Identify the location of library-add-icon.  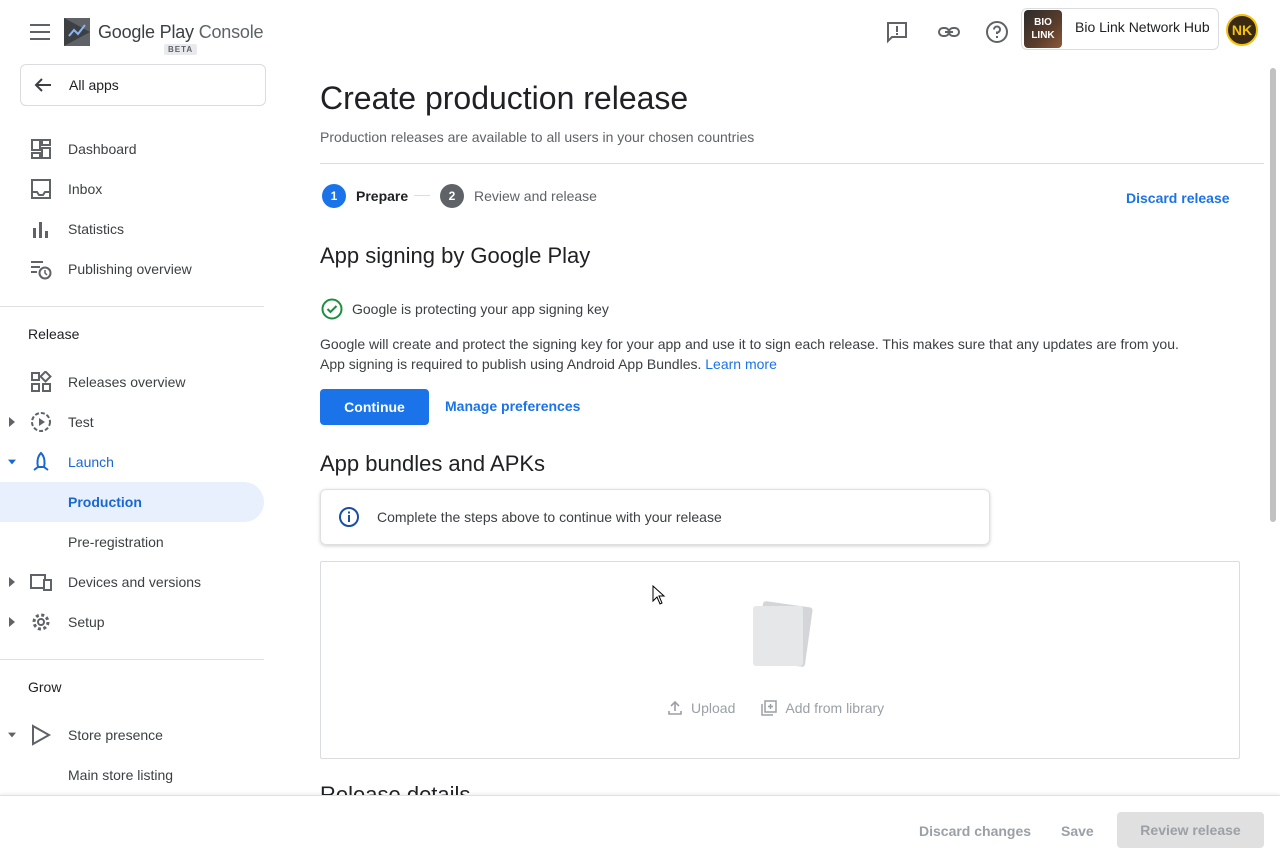
(769, 708).